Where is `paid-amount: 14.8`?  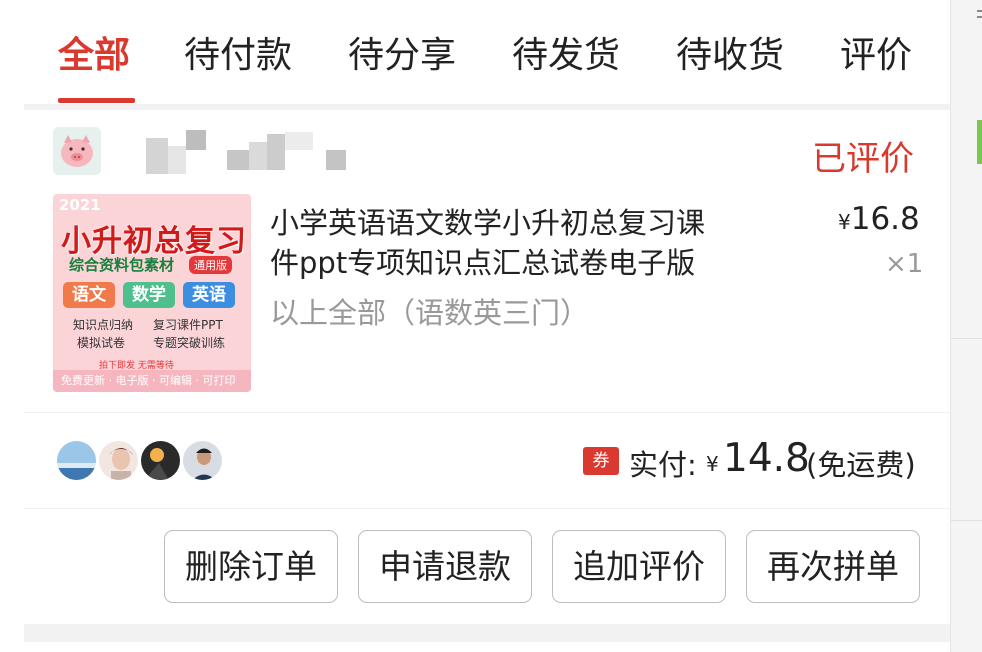
paid-amount: 14.8 is located at coordinates (766, 458).